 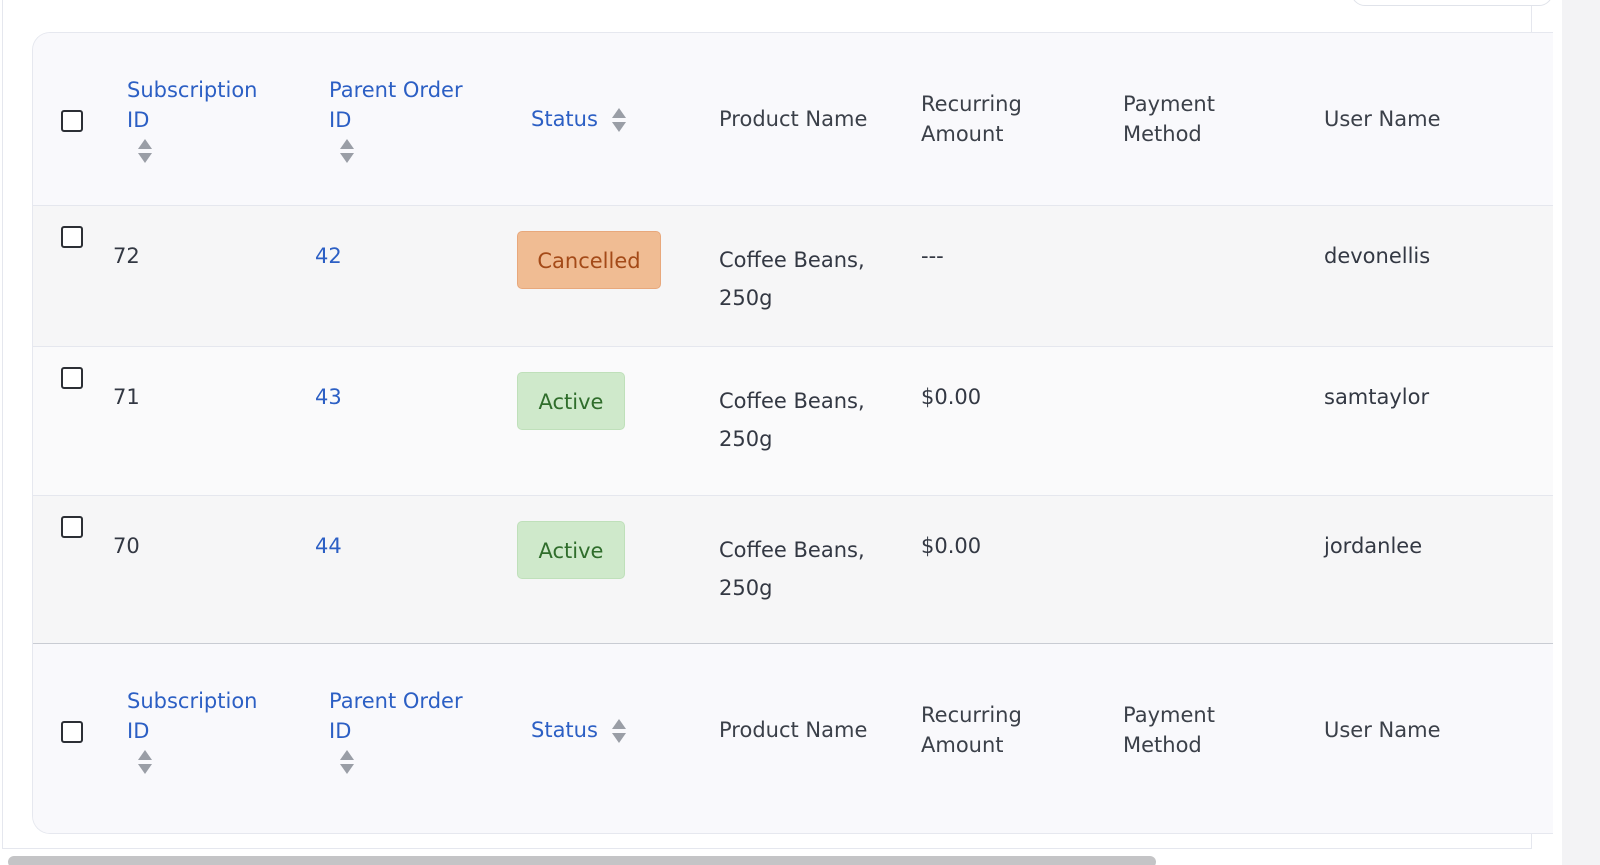 What do you see at coordinates (328, 256) in the screenshot?
I see `parent-order-link: 42` at bounding box center [328, 256].